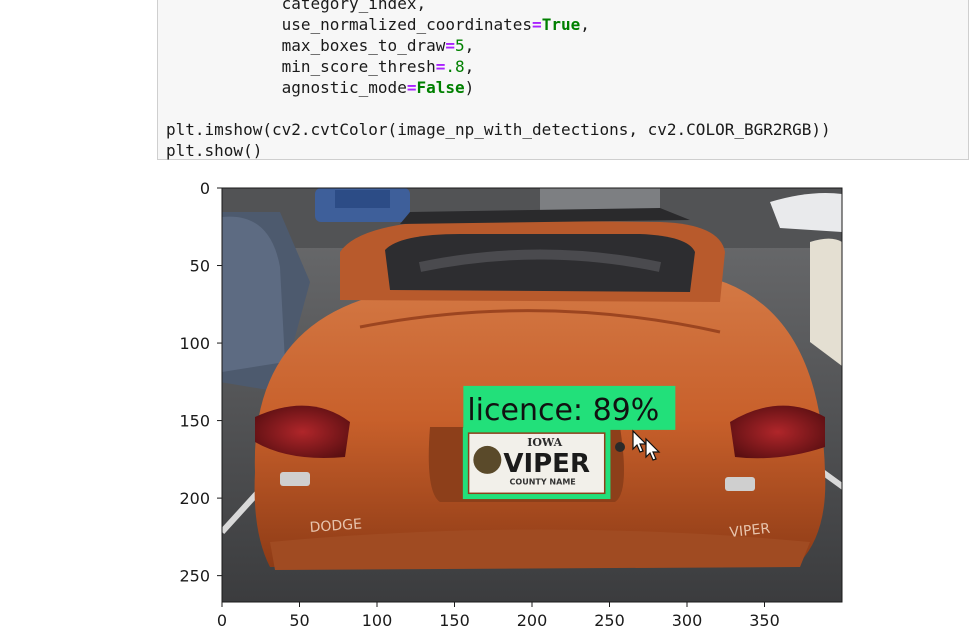 This screenshot has width=970, height=642. Describe the element at coordinates (498, 616) in the screenshot. I see `x-axis: 0 50 100 150 200 250 300 350` at that location.